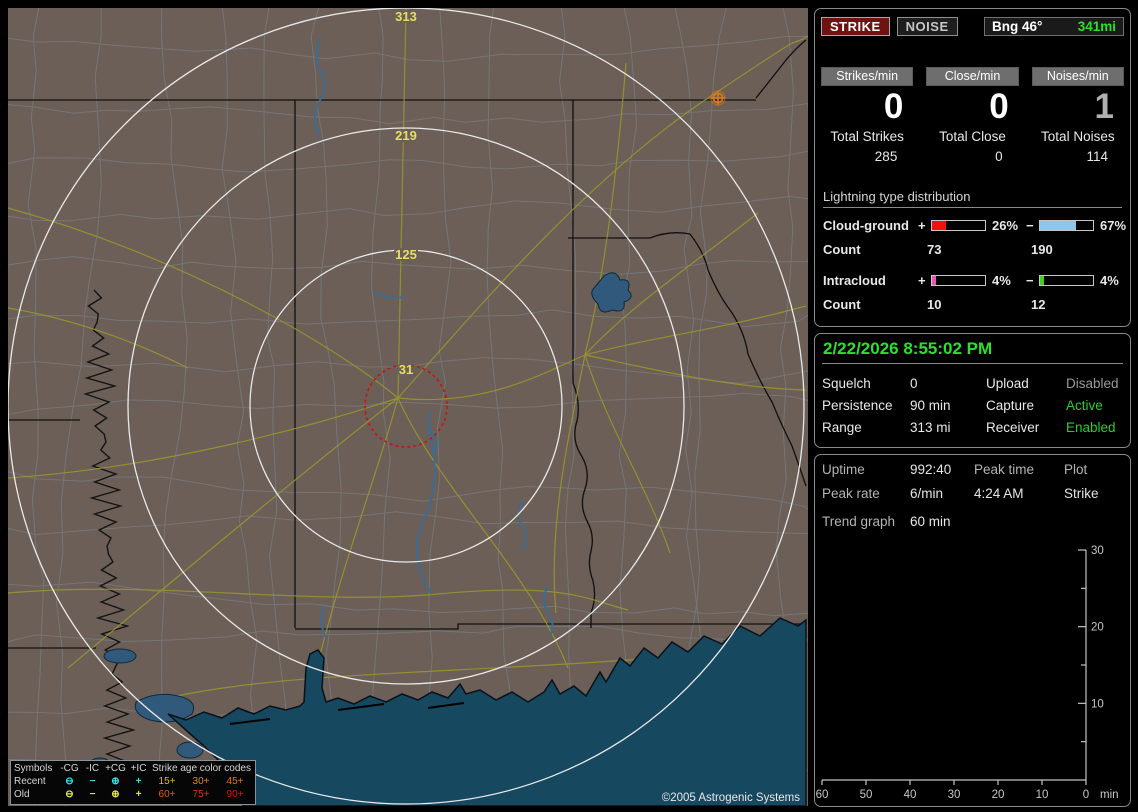 The width and height of the screenshot is (1138, 812). I want to click on age-code-60: 60+, so click(167, 794).